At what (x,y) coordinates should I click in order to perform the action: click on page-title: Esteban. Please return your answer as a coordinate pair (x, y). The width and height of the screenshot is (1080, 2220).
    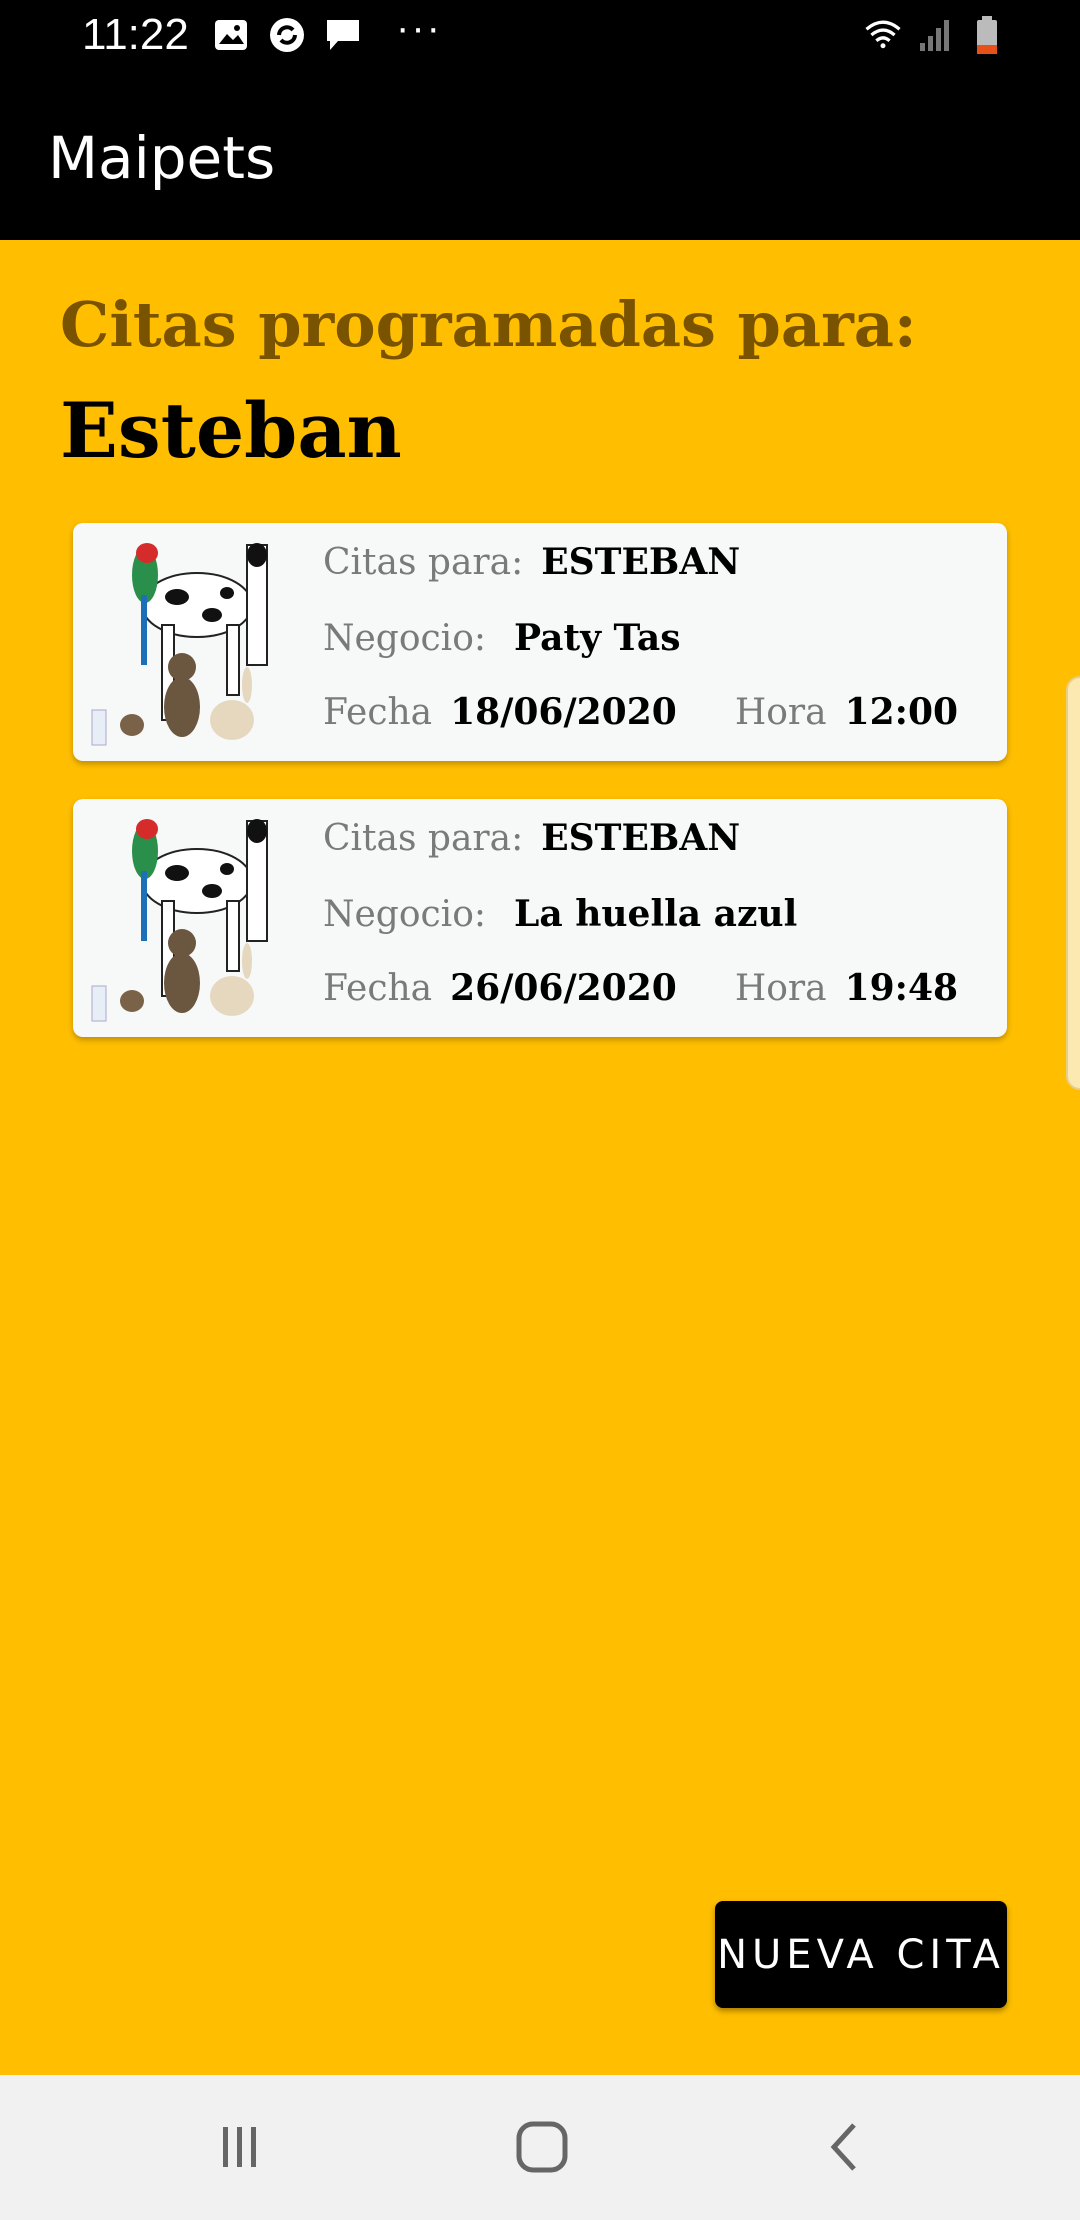
    Looking at the image, I should click on (231, 430).